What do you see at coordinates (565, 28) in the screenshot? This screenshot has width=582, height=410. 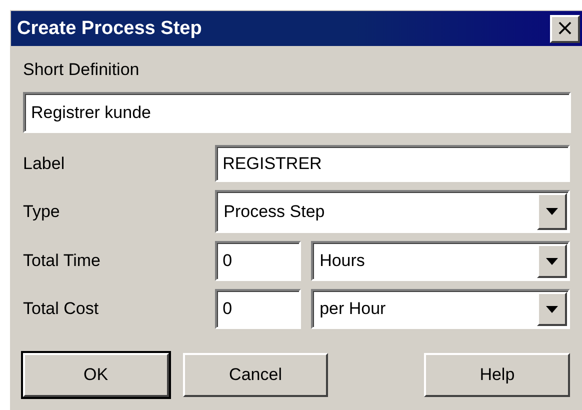 I see `close-button: ×` at bounding box center [565, 28].